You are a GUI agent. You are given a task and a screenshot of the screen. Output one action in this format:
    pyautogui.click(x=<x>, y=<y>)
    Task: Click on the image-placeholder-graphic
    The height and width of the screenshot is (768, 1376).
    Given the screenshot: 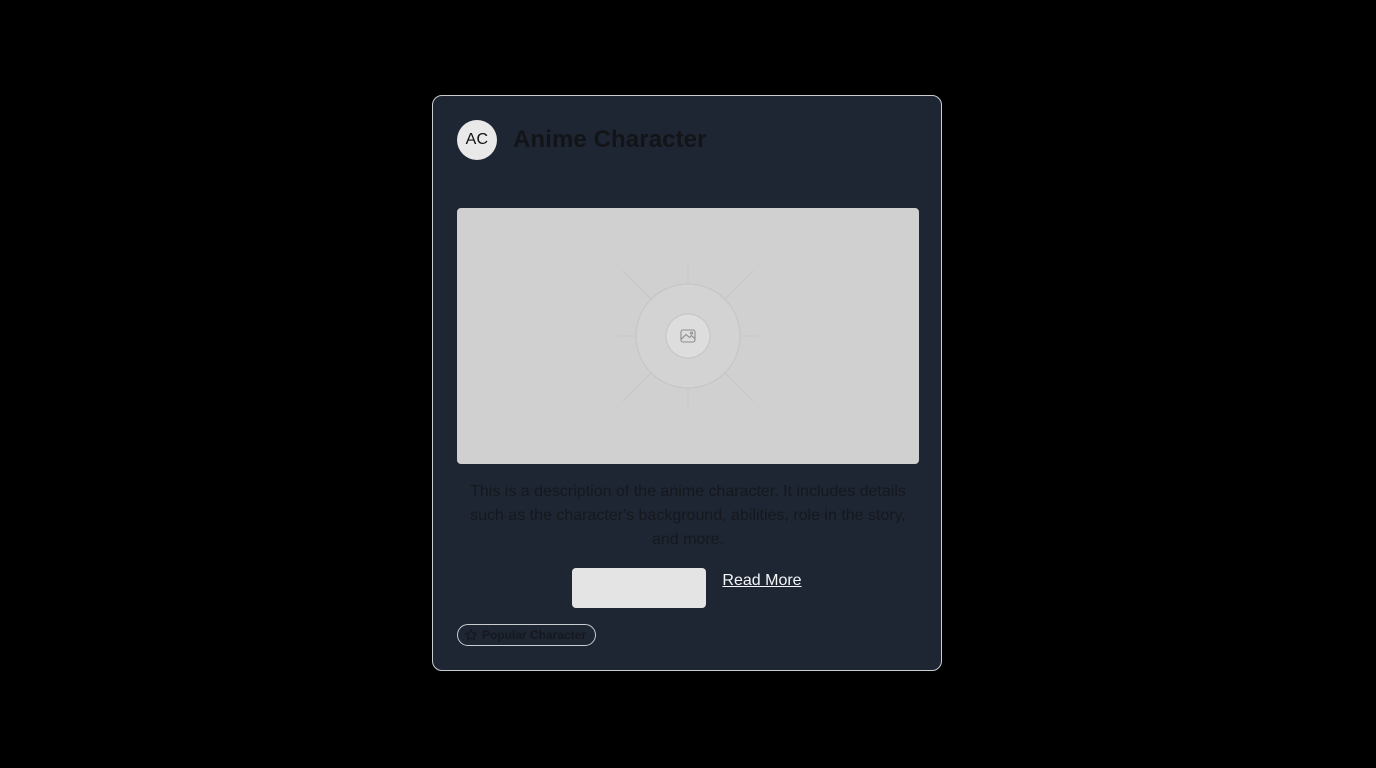 What is the action you would take?
    pyautogui.click(x=688, y=336)
    